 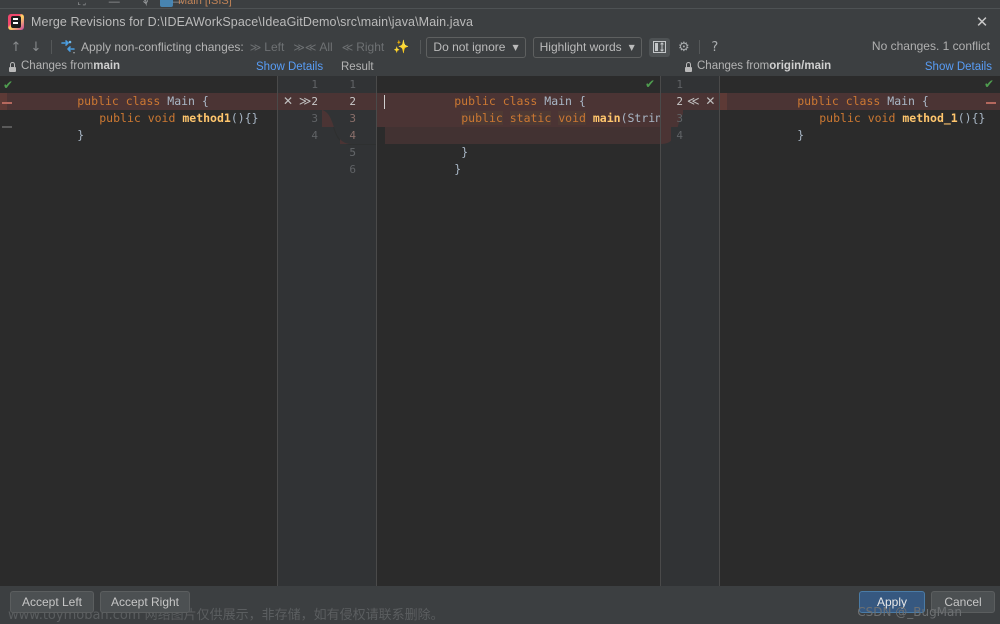 What do you see at coordinates (205, 3) in the screenshot?
I see `background-run-config: Main [ISIS]` at bounding box center [205, 3].